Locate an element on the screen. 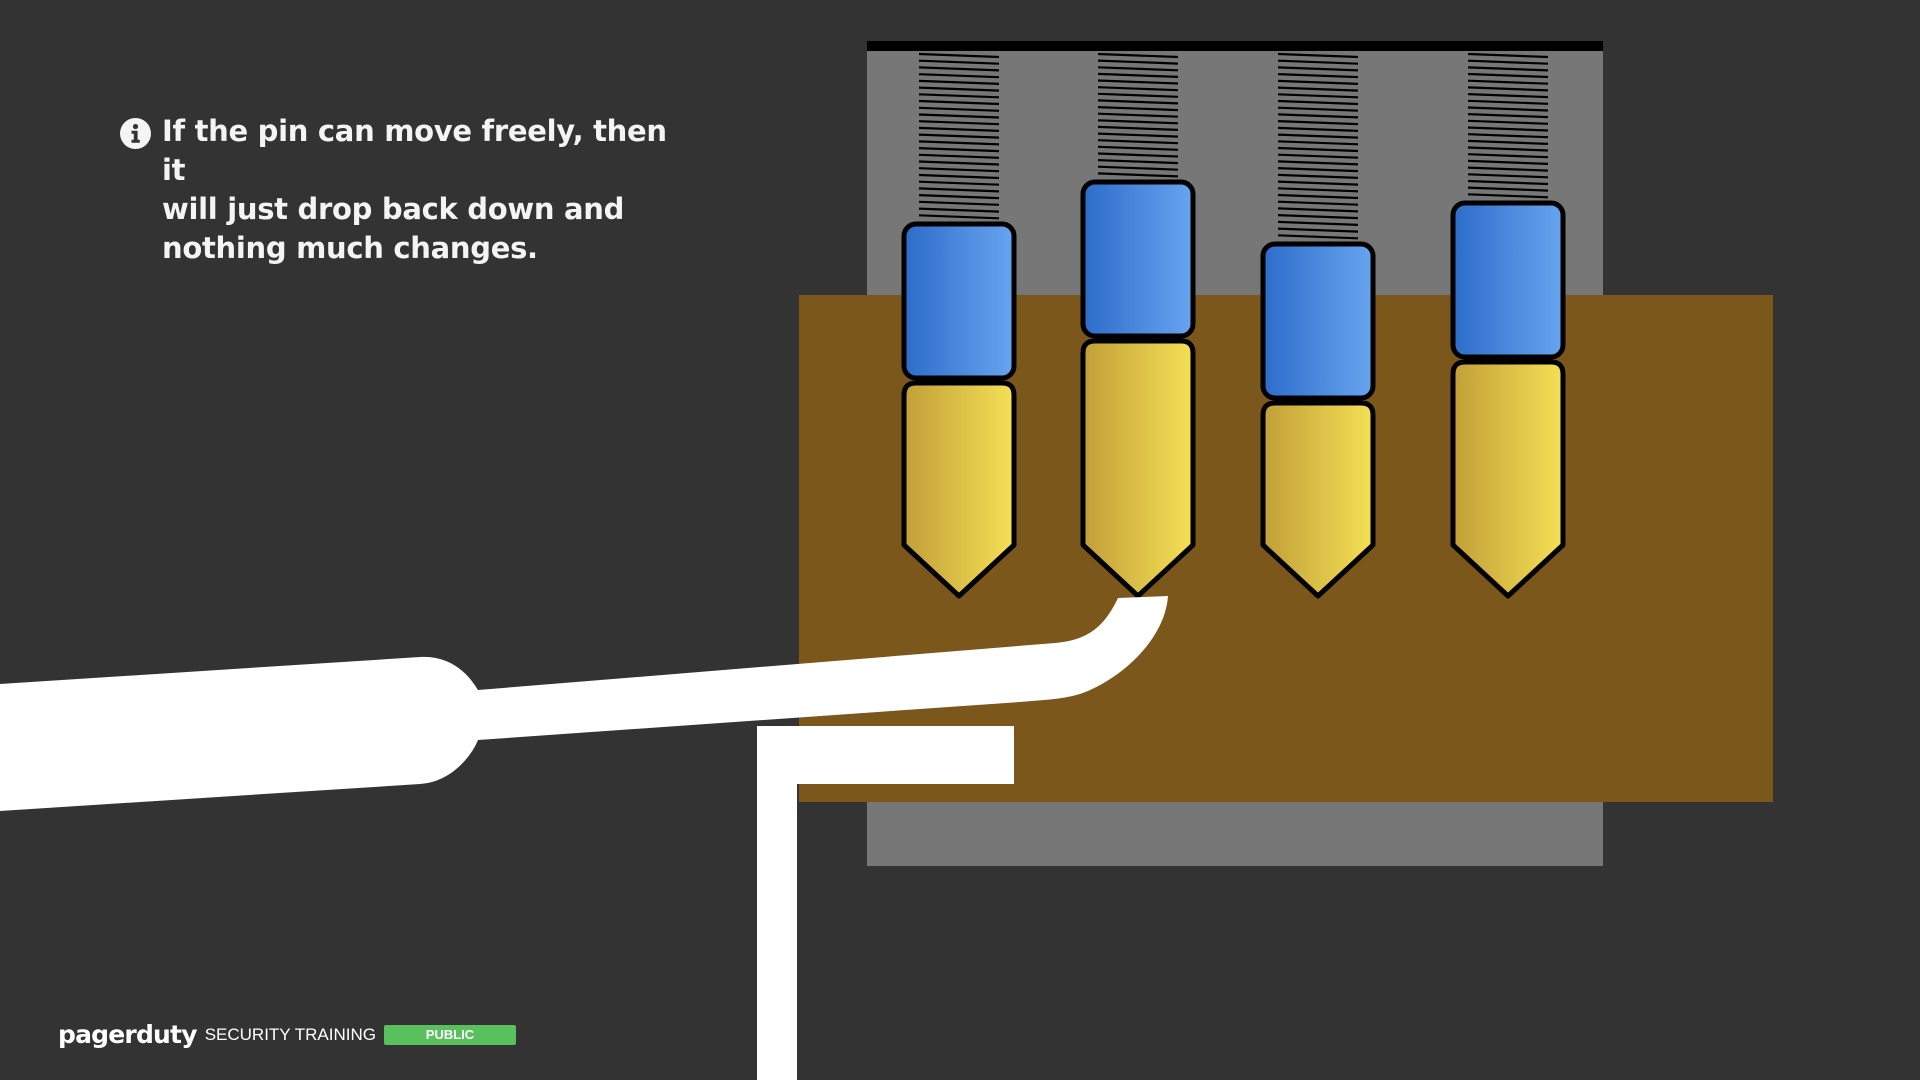 The width and height of the screenshot is (1920, 1080). brand-logo: pagerduty is located at coordinates (127, 1034).